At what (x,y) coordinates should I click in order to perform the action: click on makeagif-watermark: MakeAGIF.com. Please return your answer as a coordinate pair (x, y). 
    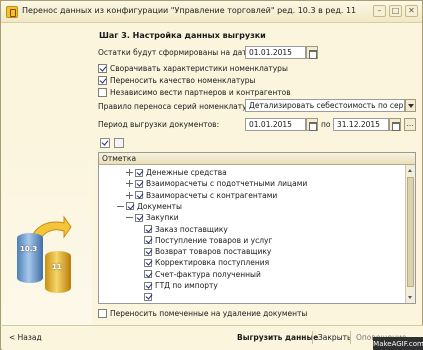
    Looking at the image, I should click on (398, 343).